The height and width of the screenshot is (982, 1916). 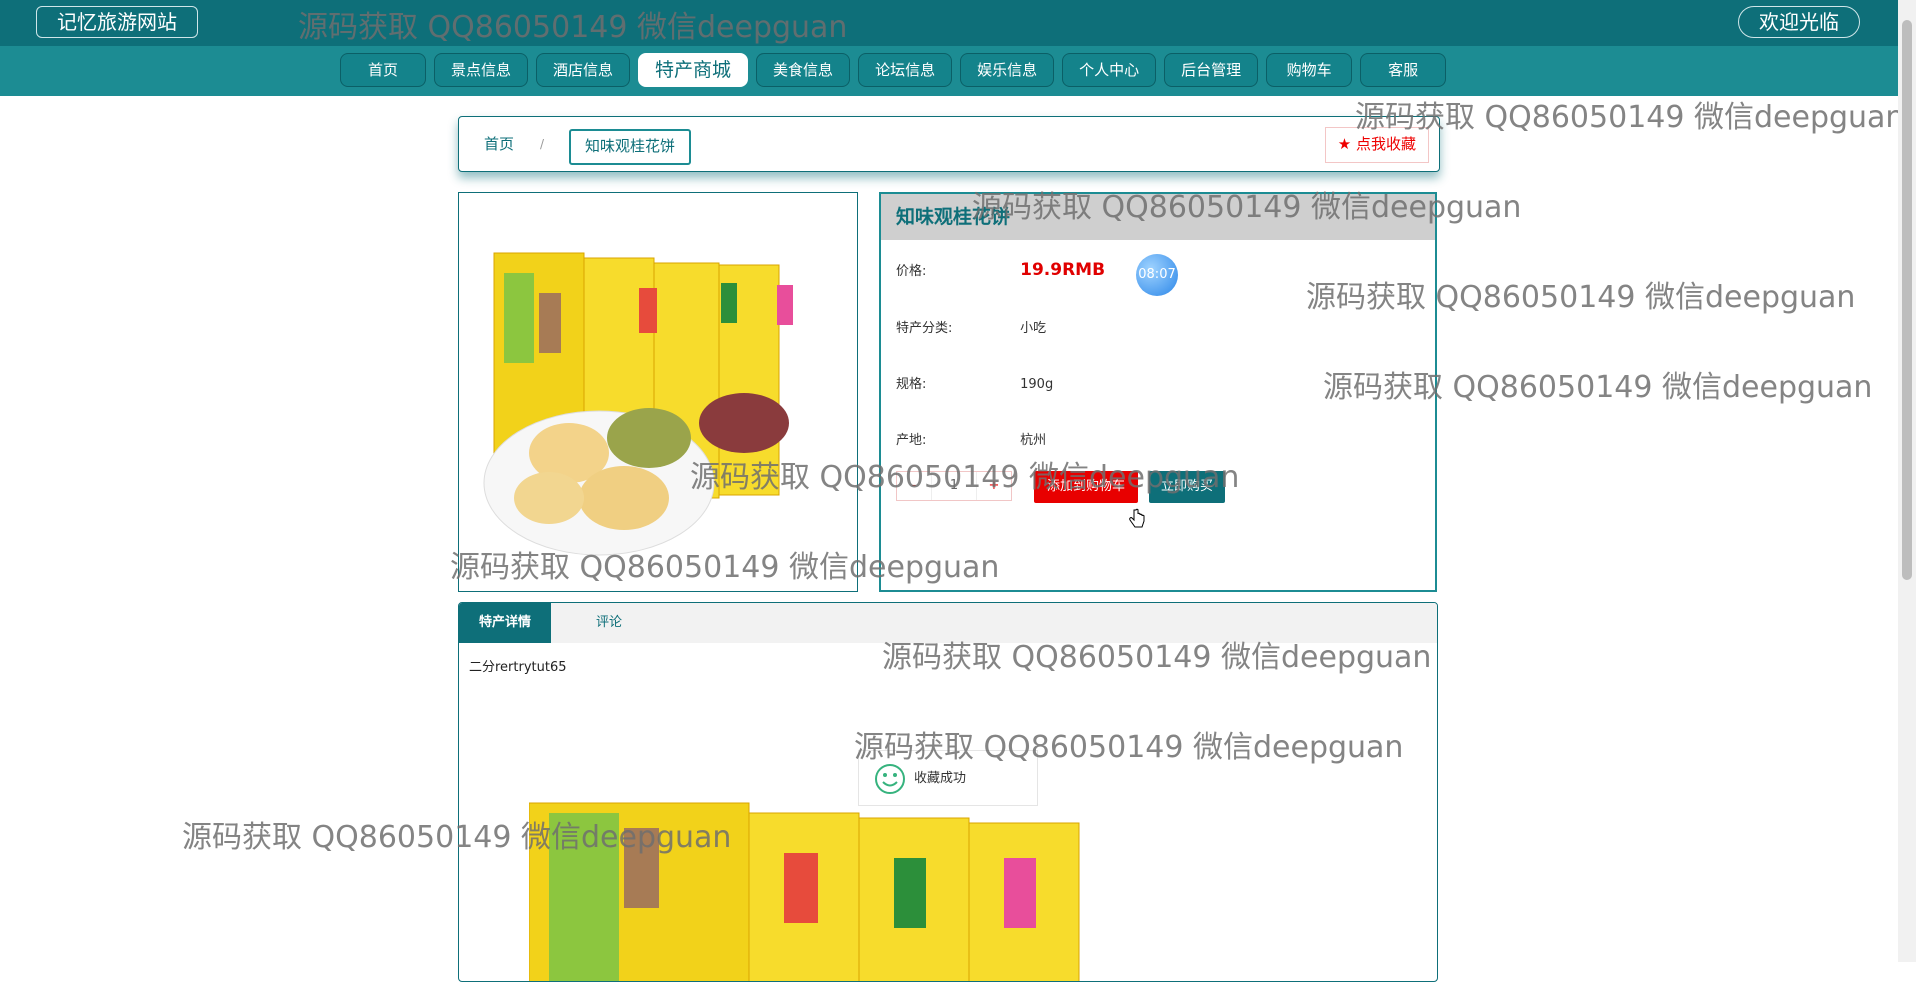 What do you see at coordinates (971, 438) in the screenshot?
I see `origin-row: 产地: 杭州` at bounding box center [971, 438].